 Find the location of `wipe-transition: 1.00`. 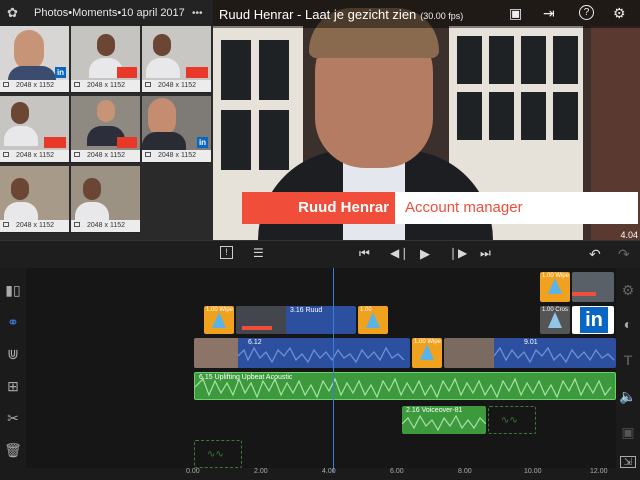

wipe-transition: 1.00 is located at coordinates (373, 320).